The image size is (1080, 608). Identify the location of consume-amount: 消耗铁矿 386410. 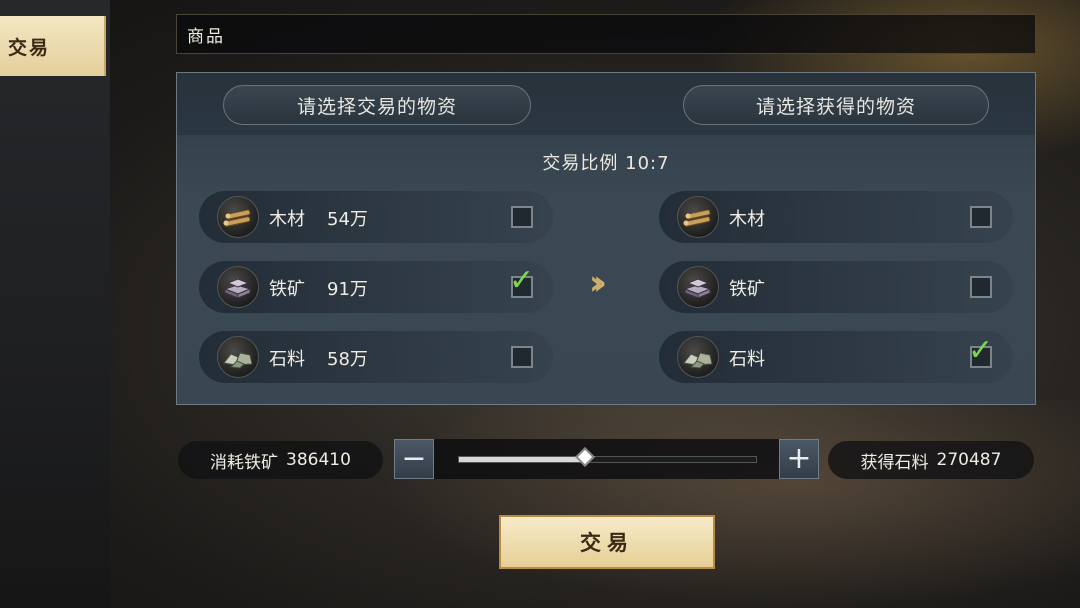
(280, 460).